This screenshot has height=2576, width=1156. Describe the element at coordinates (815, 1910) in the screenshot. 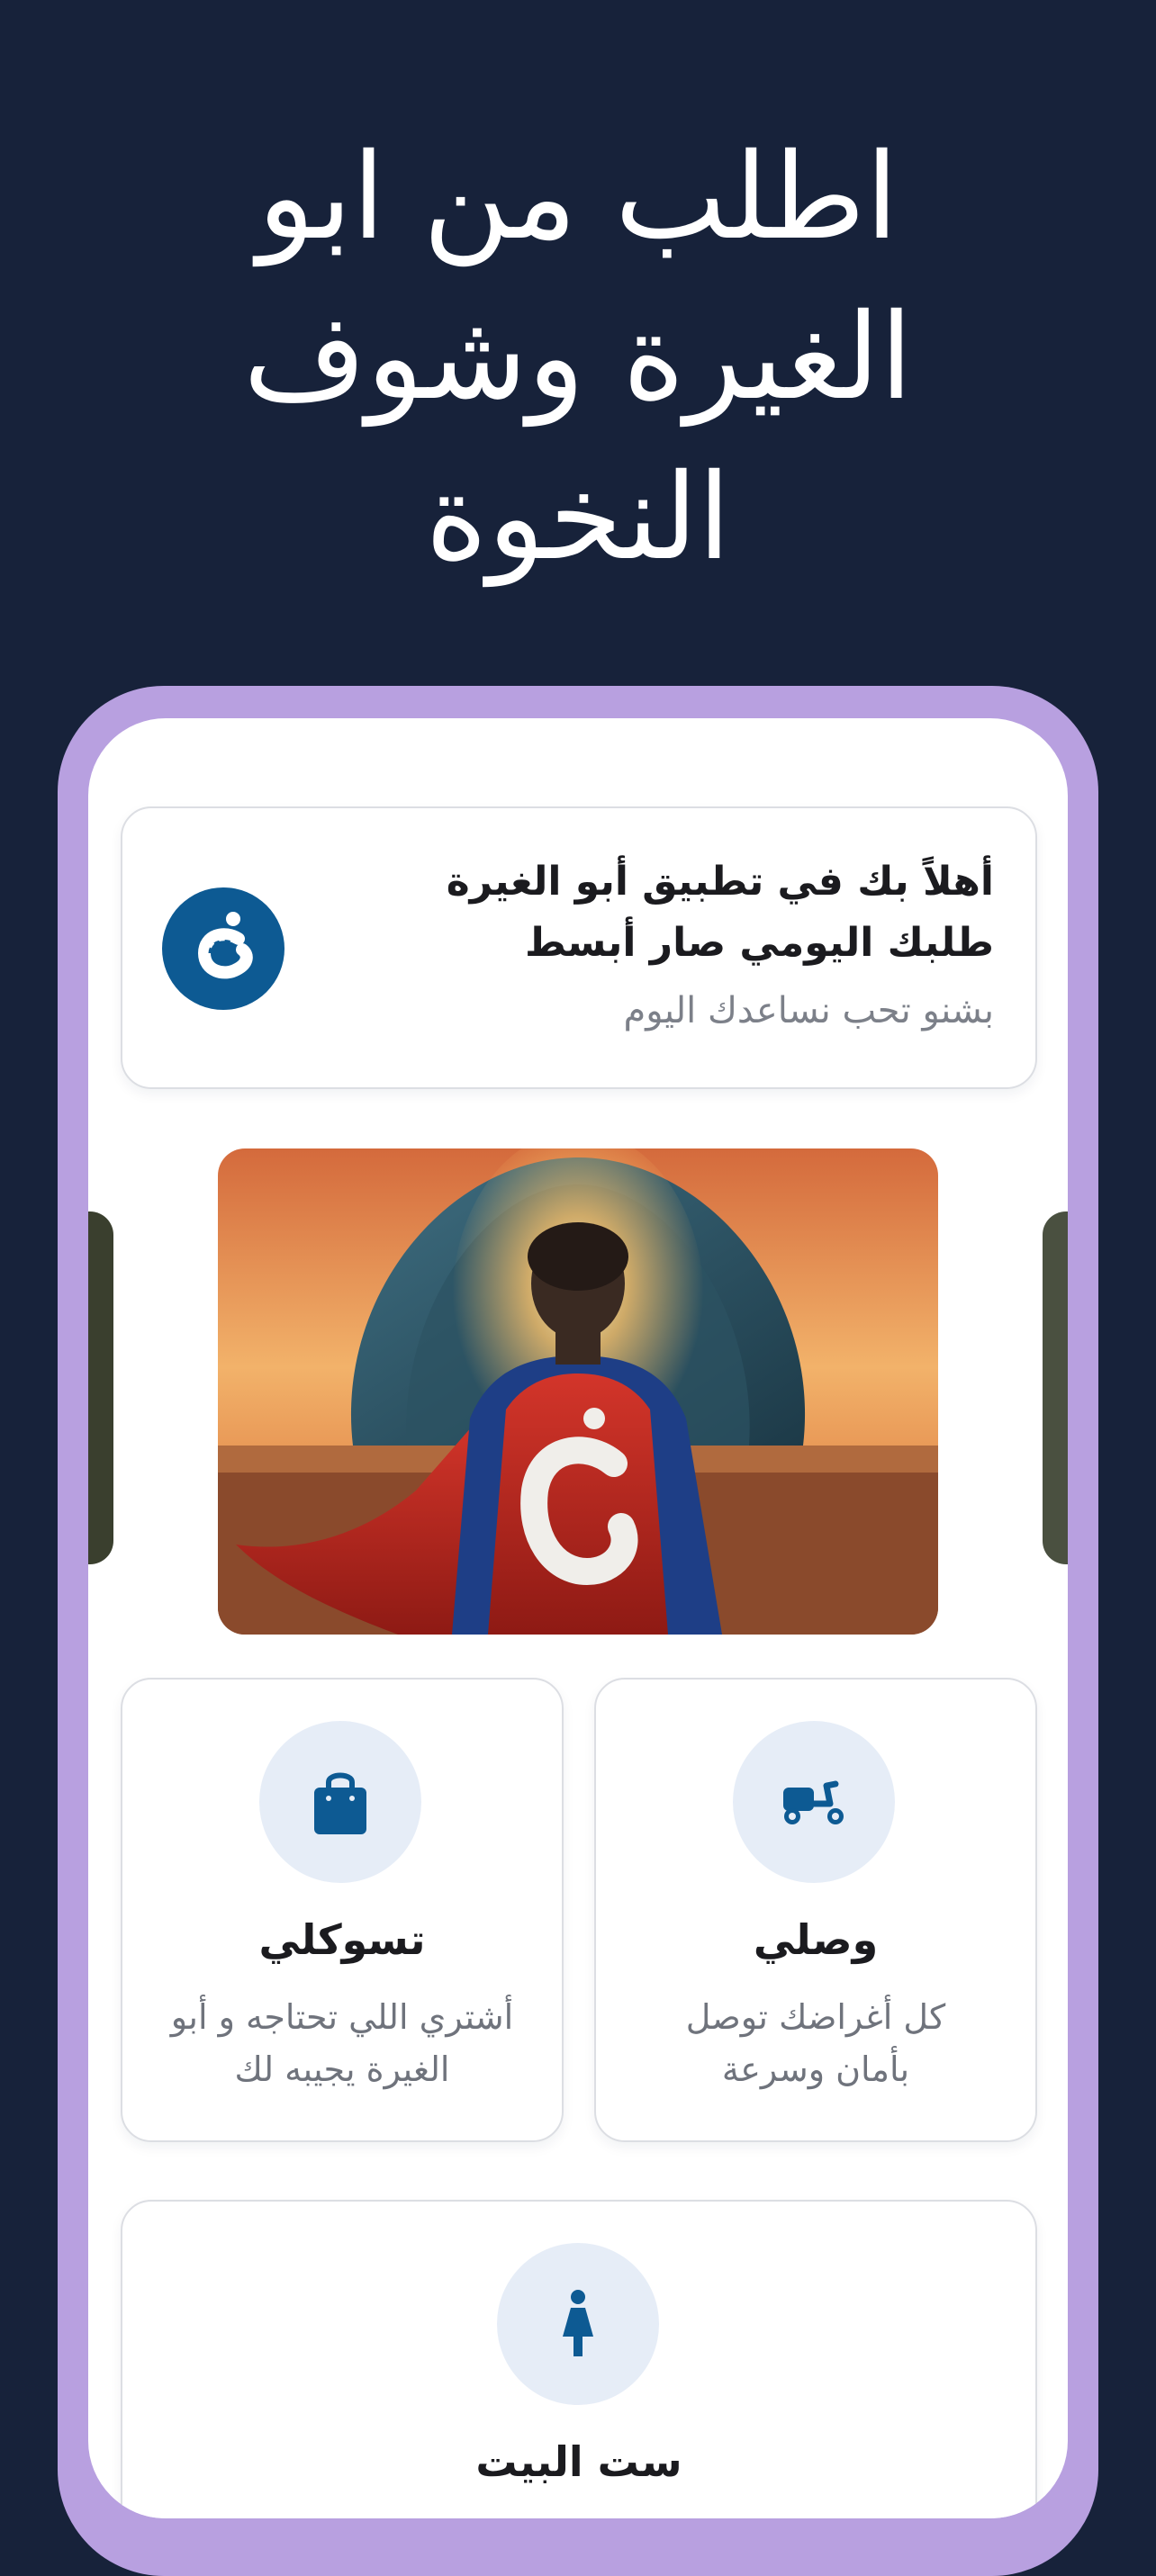

I see `service-card-delivery: وصلي كل أغراضك توصل بأمان وسرعة` at that location.